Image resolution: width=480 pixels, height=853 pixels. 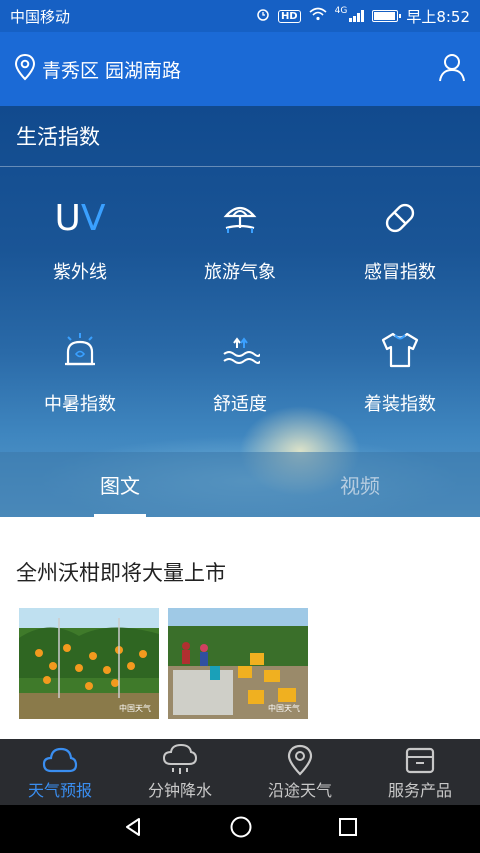 I want to click on rain-cloud-icon, so click(x=180, y=760).